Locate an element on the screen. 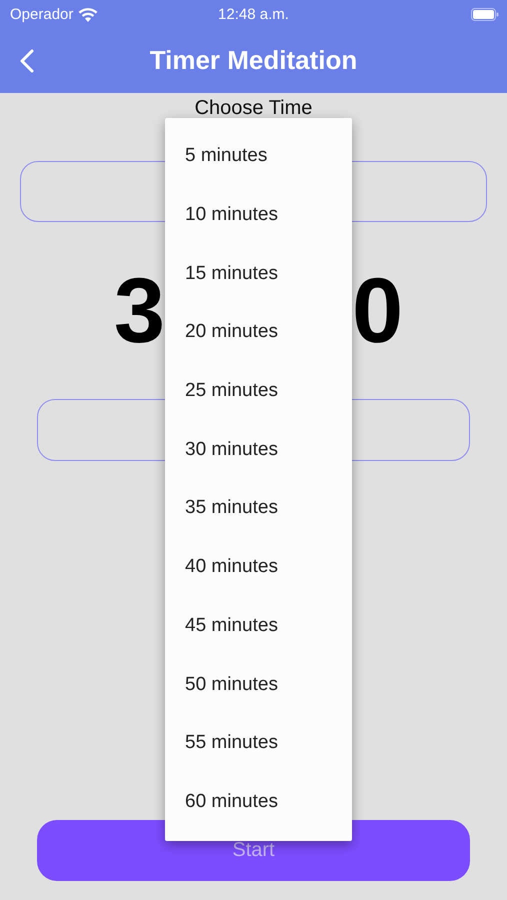 This screenshot has height=900, width=507. menu-item: 20 minutes is located at coordinates (258, 332).